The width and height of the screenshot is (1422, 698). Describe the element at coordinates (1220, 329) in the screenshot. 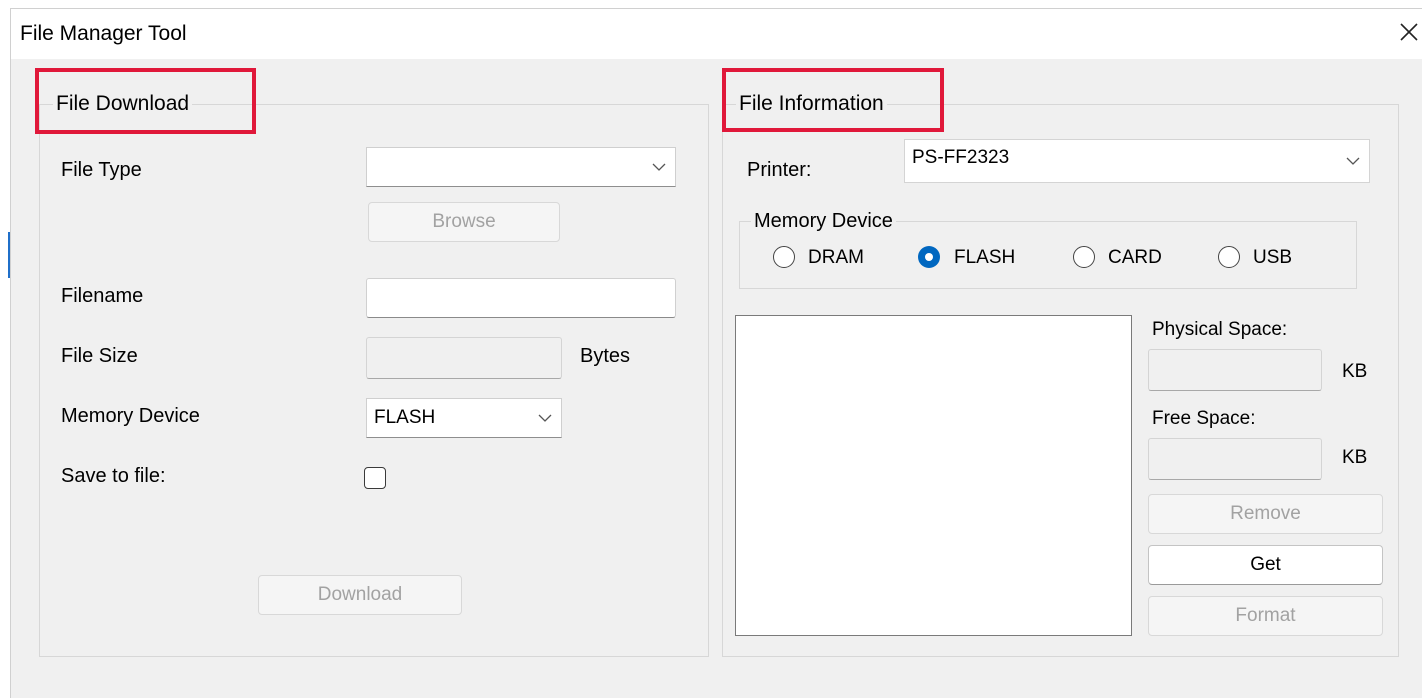

I see `physical-space-label: Physical Space:` at that location.